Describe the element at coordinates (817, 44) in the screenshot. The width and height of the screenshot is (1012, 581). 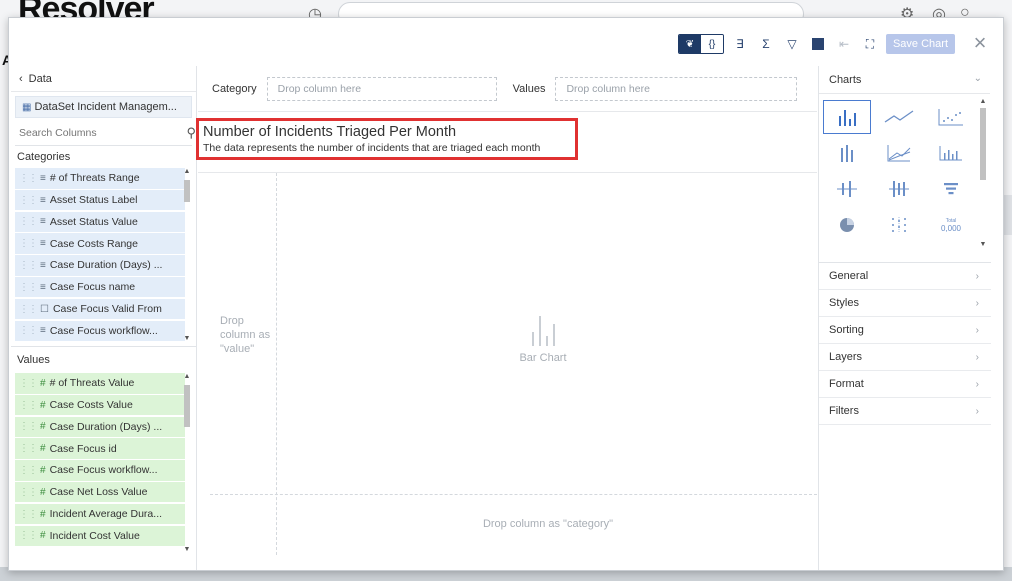
I see `color-swatch-icon` at that location.